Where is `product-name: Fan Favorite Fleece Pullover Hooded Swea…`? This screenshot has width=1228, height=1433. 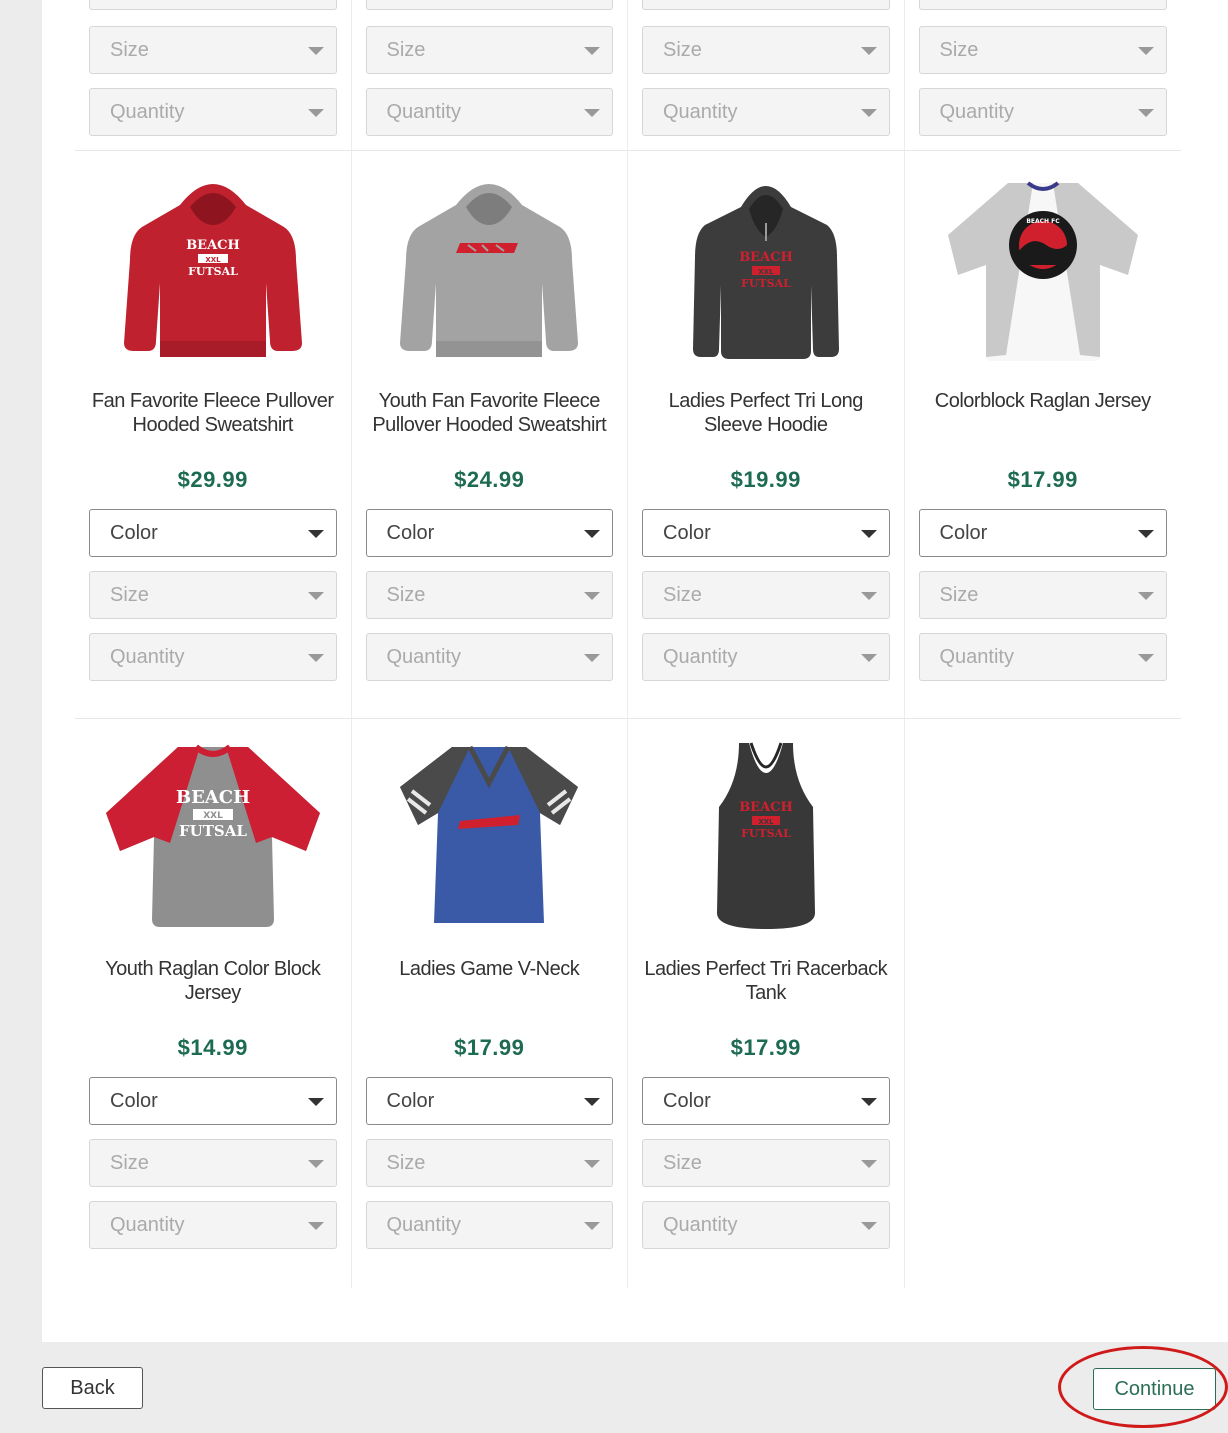 product-name: Fan Favorite Fleece Pullover Hooded Swea… is located at coordinates (213, 422).